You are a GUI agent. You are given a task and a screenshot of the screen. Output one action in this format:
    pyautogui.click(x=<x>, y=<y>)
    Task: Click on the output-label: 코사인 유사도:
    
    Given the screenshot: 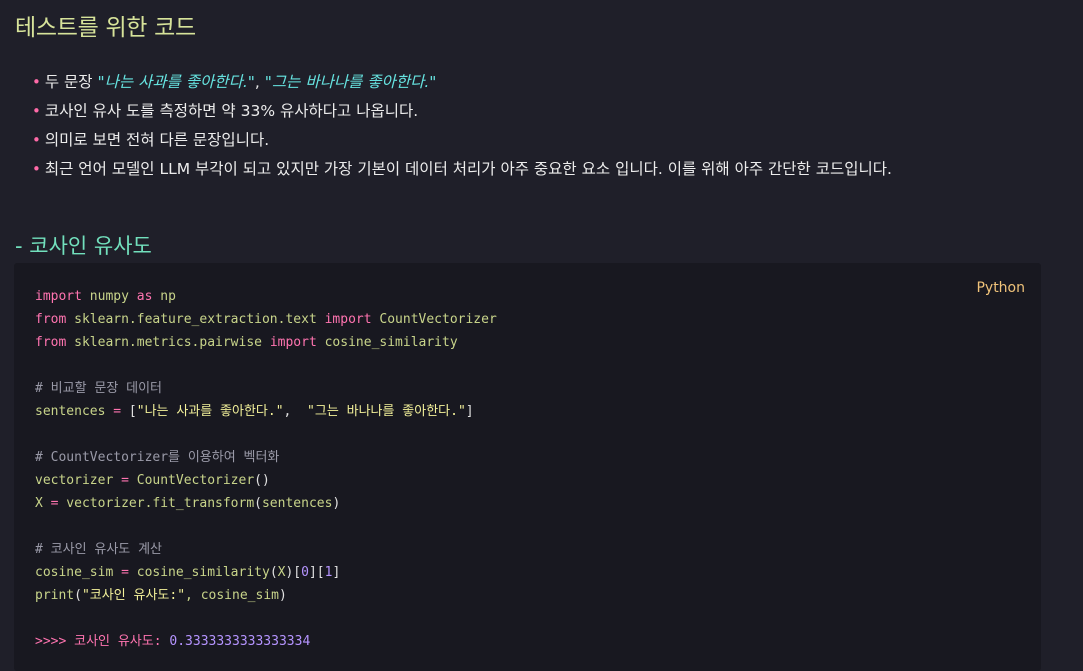 What is the action you would take?
    pyautogui.click(x=122, y=641)
    